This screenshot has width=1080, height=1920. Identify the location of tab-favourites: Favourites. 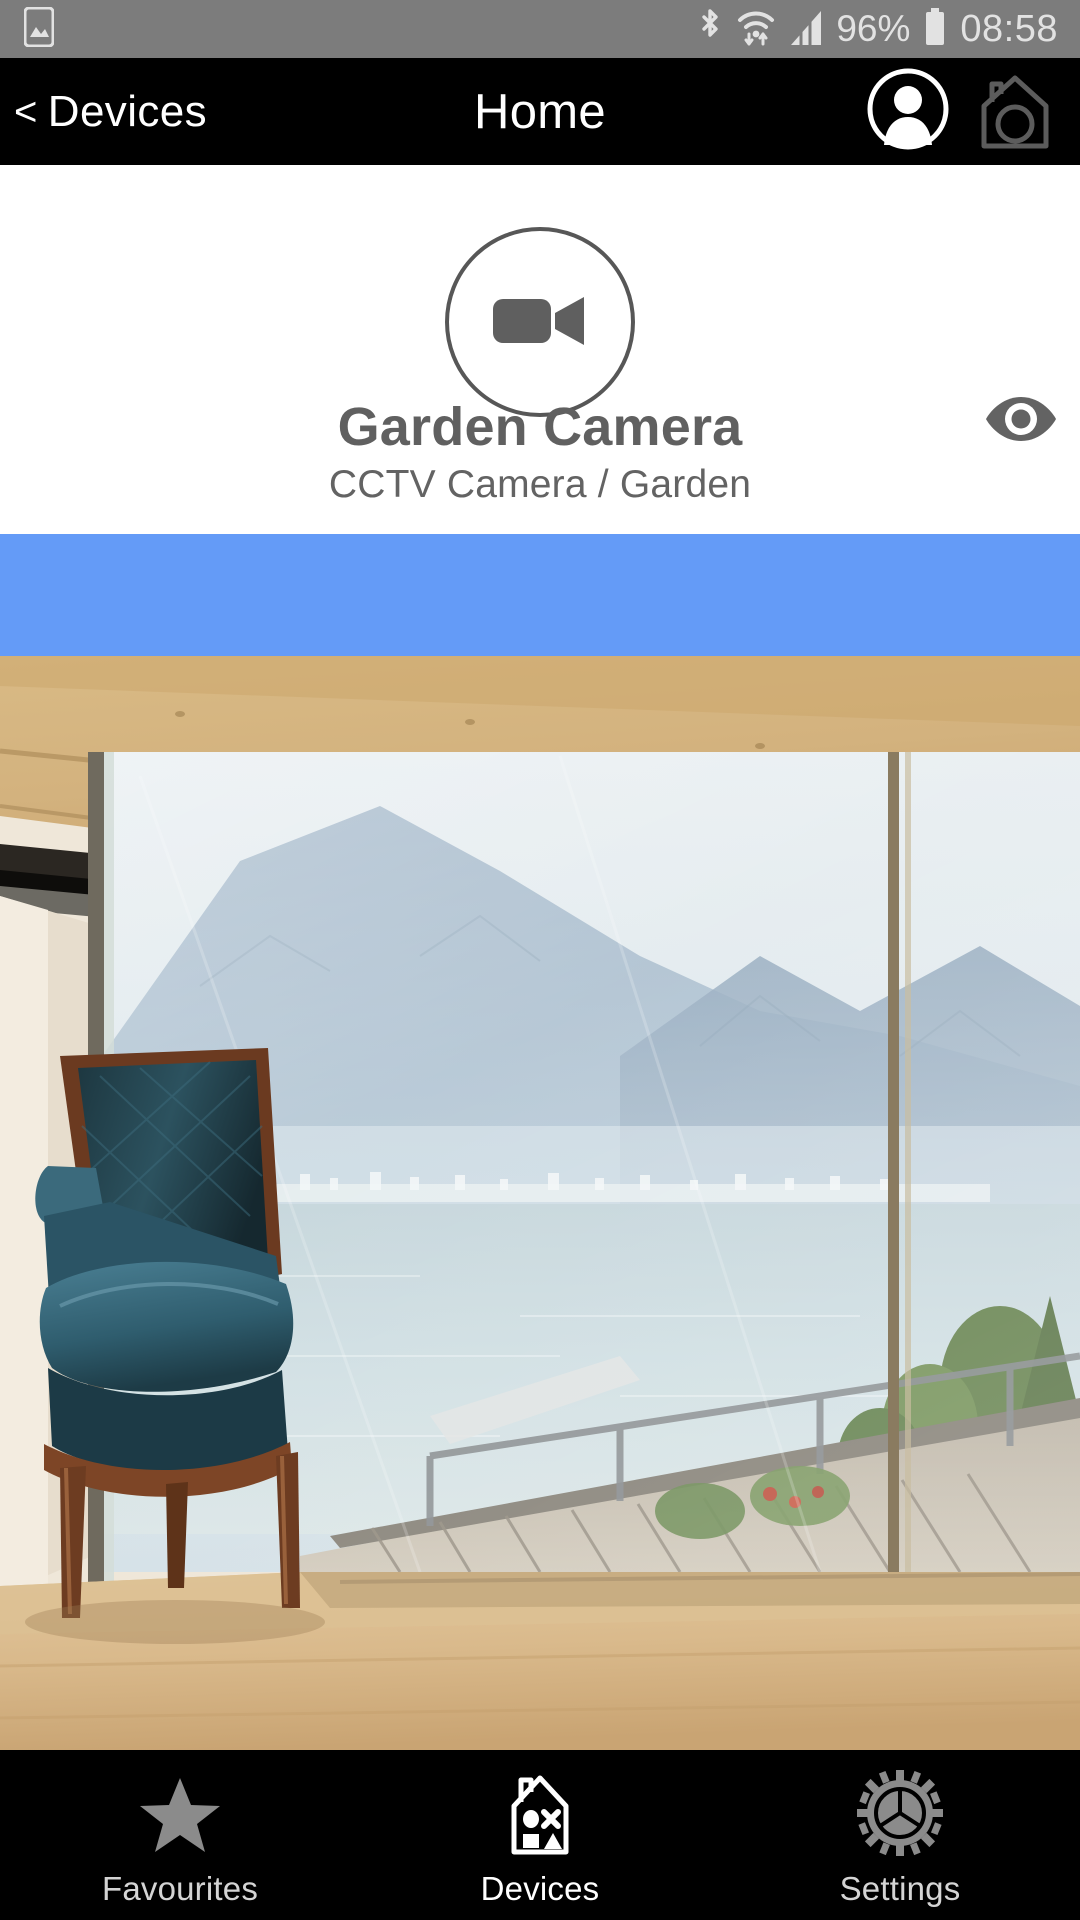
(180, 1835).